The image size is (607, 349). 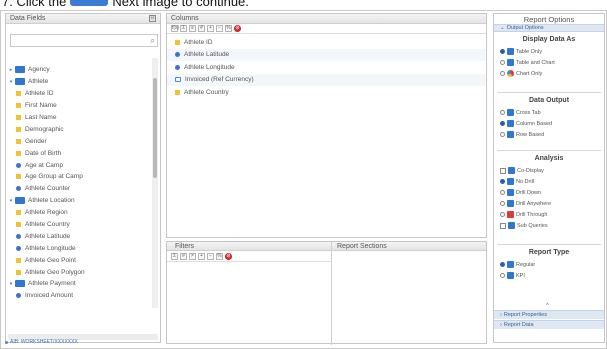 I want to click on tree-field: Invoiced Amount, so click(x=79, y=296).